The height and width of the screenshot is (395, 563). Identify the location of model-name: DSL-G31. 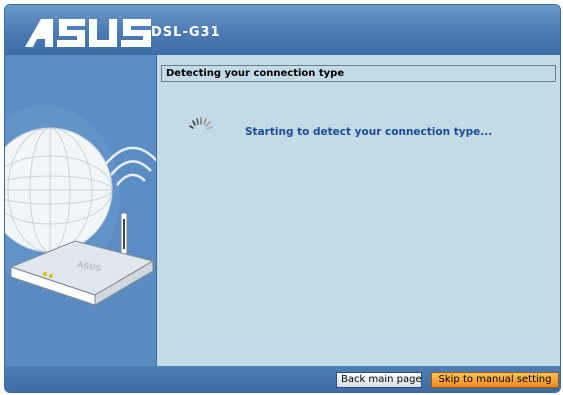
(186, 32).